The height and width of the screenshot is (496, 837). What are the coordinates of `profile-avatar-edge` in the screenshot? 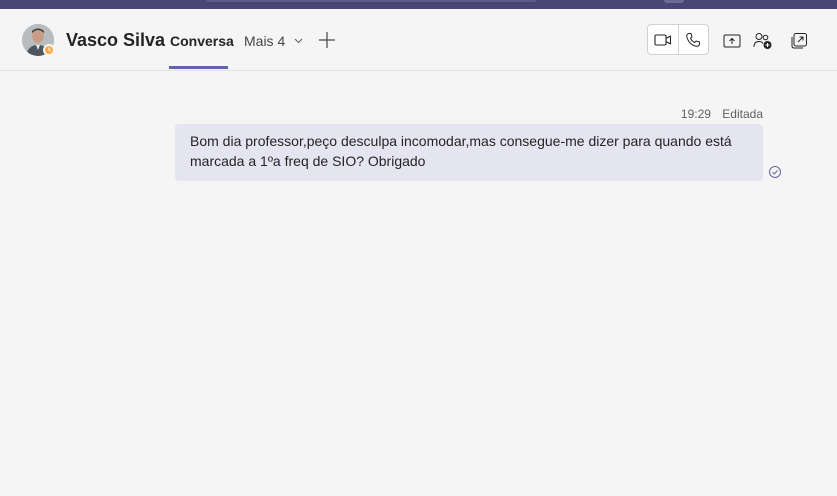 It's located at (674, 1).